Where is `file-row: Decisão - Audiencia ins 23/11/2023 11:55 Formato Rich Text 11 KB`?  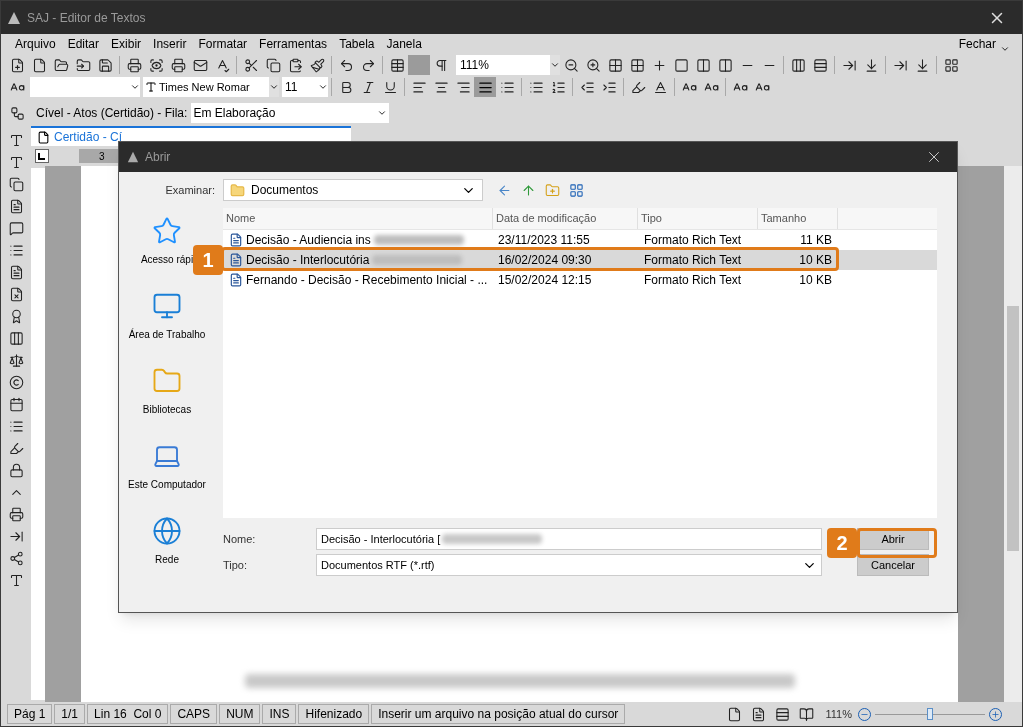 file-row: Decisão - Audiencia ins 23/11/2023 11:55 Formato Rich Text 11 KB is located at coordinates (580, 240).